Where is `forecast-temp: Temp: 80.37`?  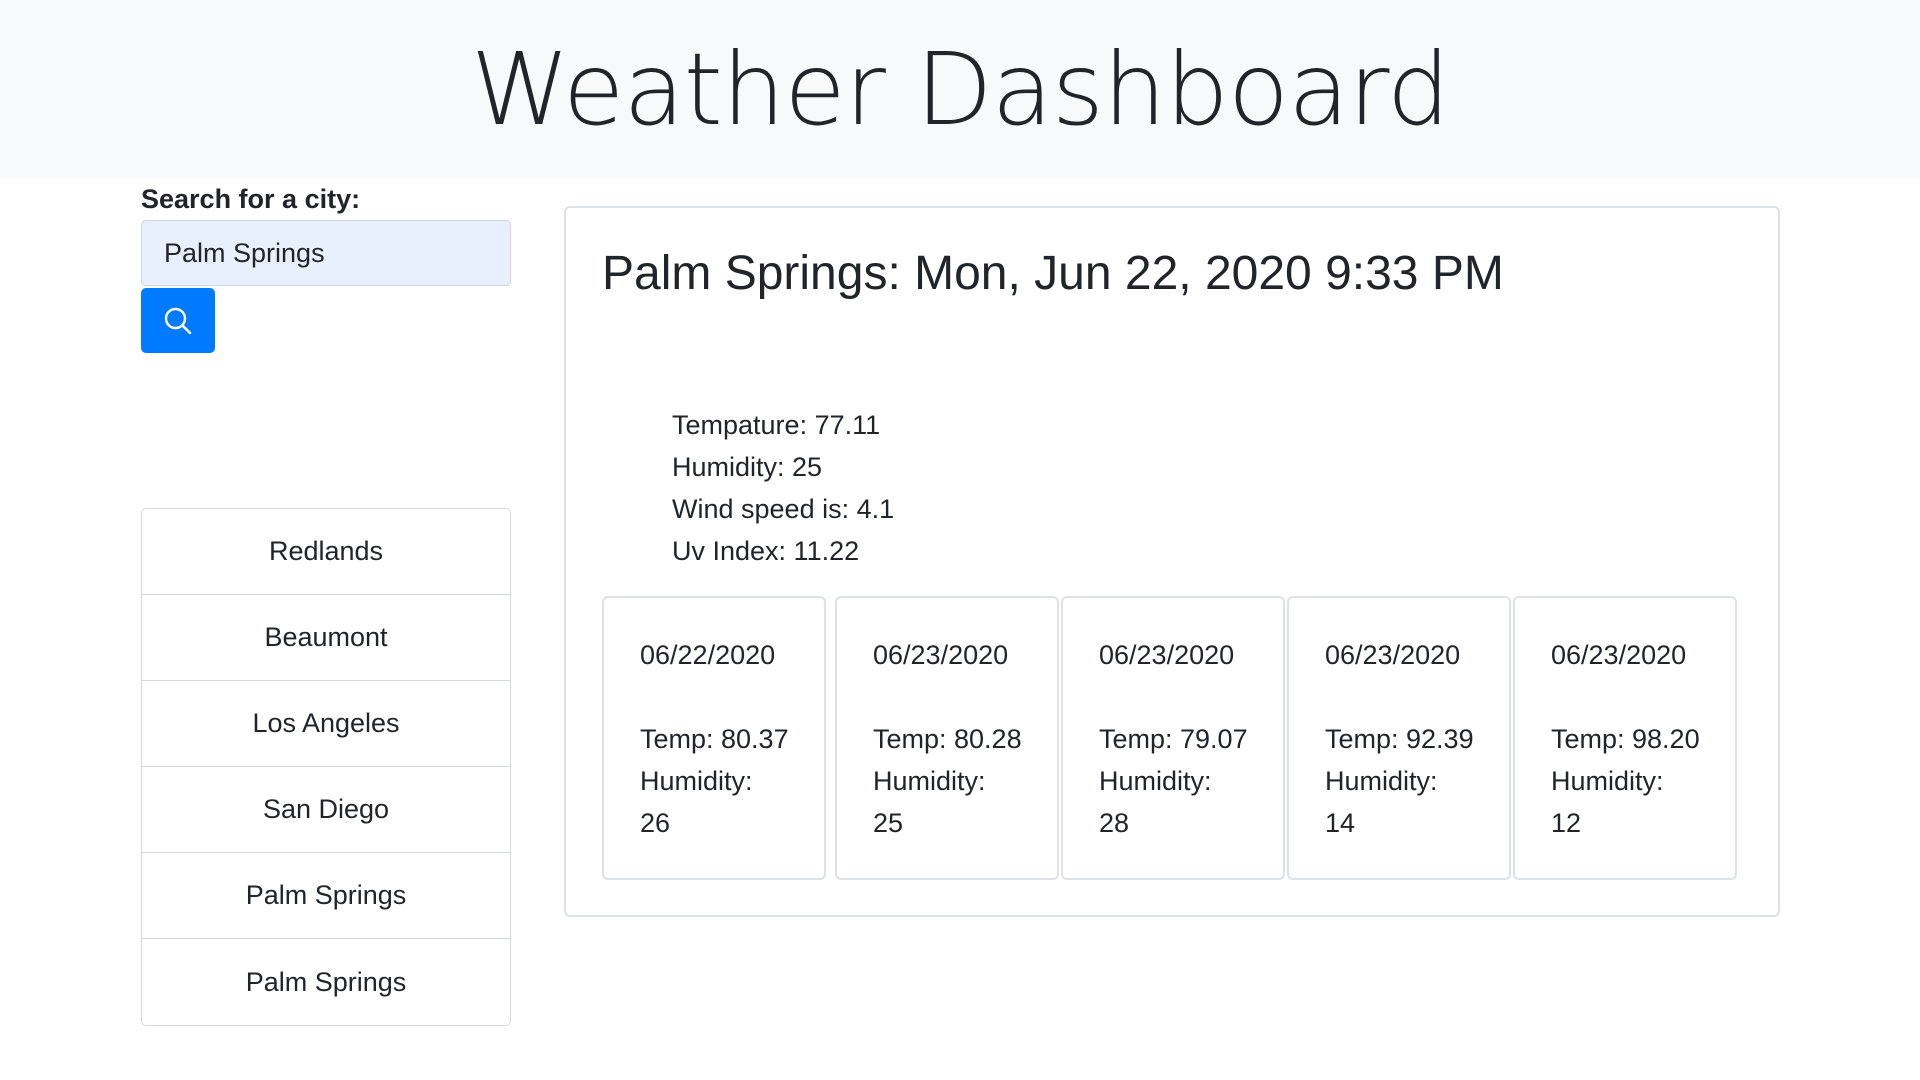
forecast-temp: Temp: 80.37 is located at coordinates (714, 739).